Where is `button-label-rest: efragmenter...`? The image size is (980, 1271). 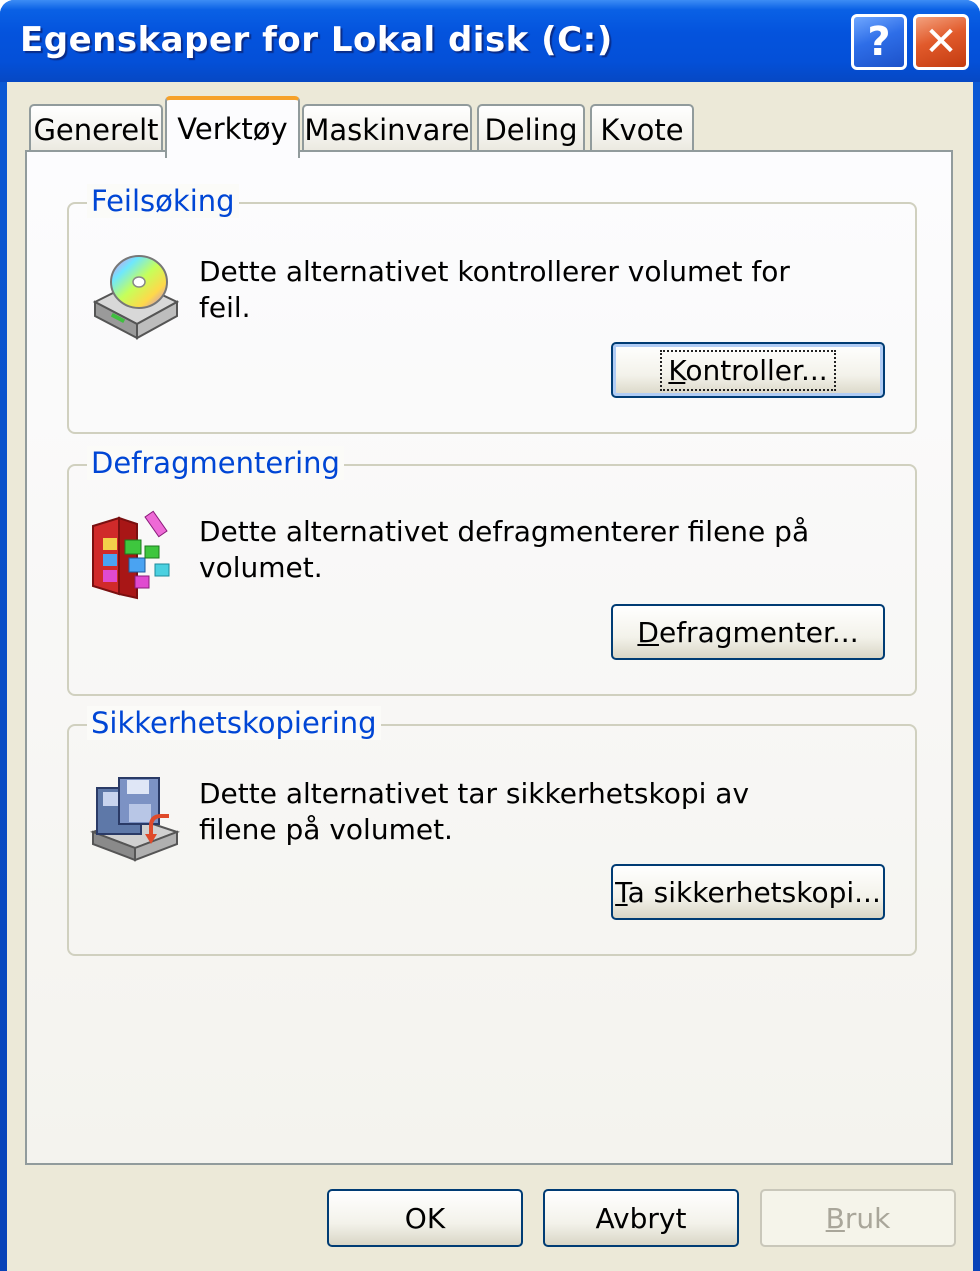 button-label-rest: efragmenter... is located at coordinates (758, 632).